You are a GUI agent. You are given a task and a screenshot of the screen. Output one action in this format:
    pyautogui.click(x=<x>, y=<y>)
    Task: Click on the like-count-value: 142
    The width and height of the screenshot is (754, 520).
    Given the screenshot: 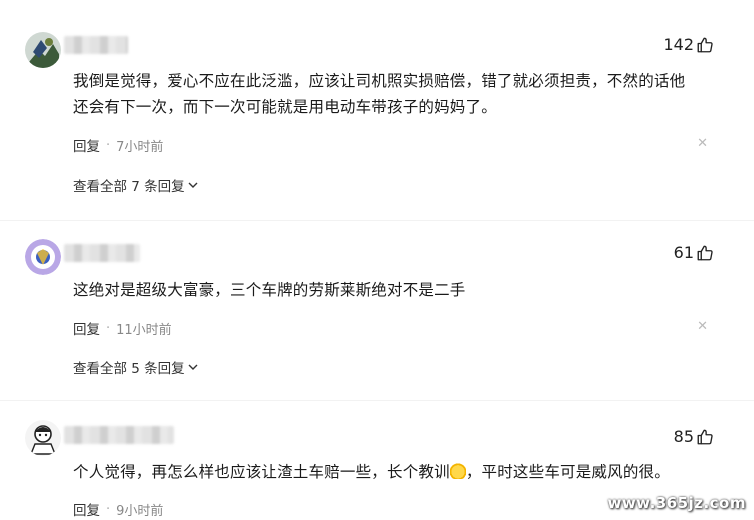 What is the action you would take?
    pyautogui.click(x=678, y=44)
    